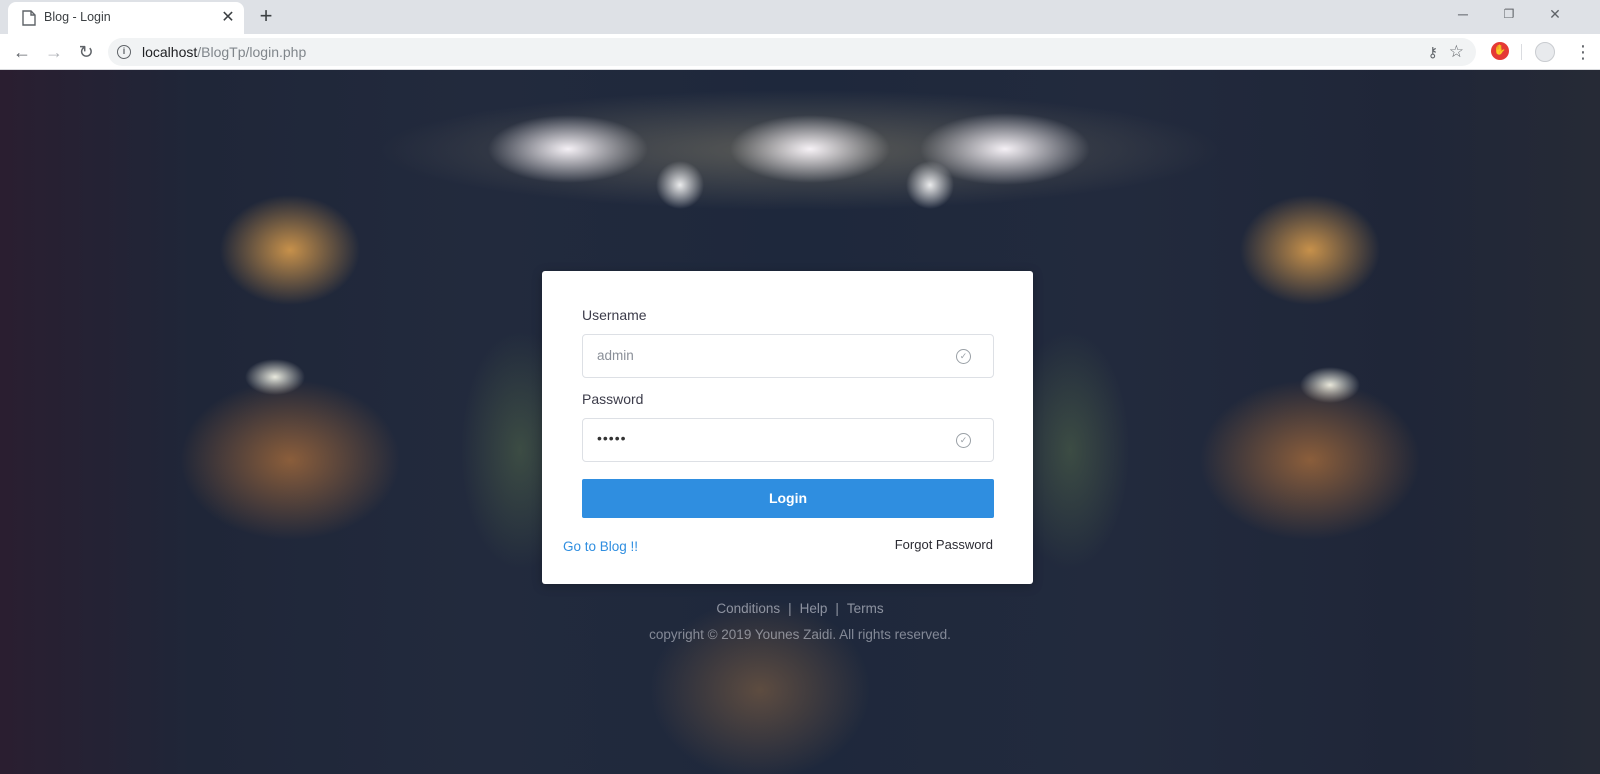 Image resolution: width=1600 pixels, height=774 pixels. Describe the element at coordinates (1433, 52) in the screenshot. I see `key-icon: ⚷` at that location.